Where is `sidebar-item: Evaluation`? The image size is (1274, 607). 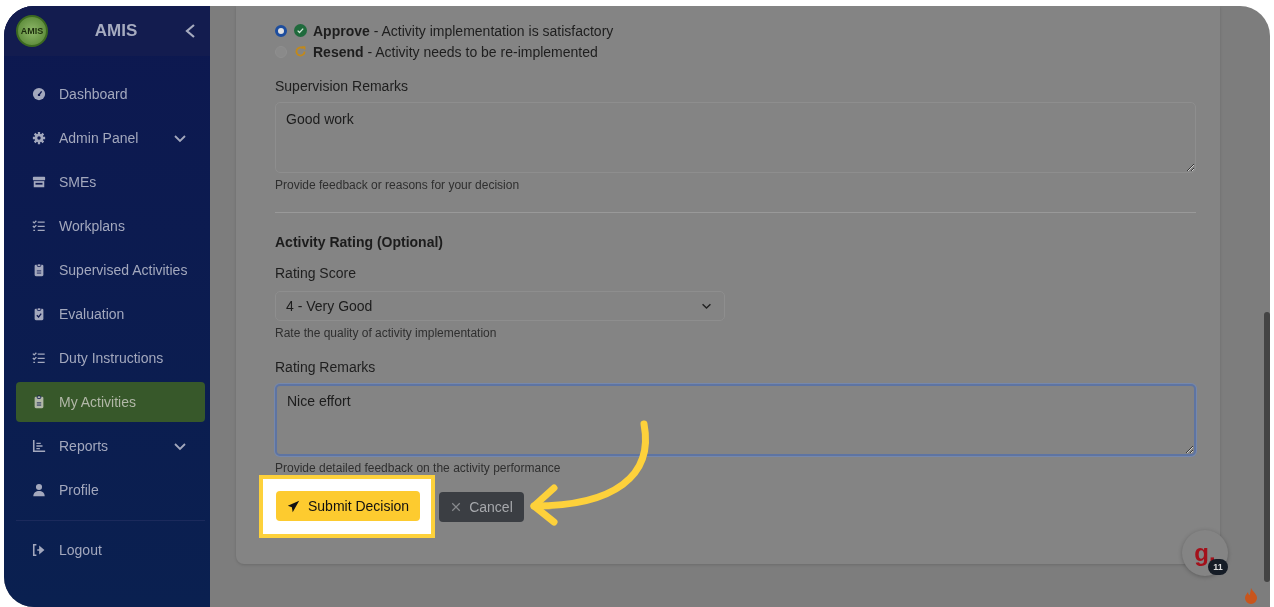
sidebar-item: Evaluation is located at coordinates (110, 314).